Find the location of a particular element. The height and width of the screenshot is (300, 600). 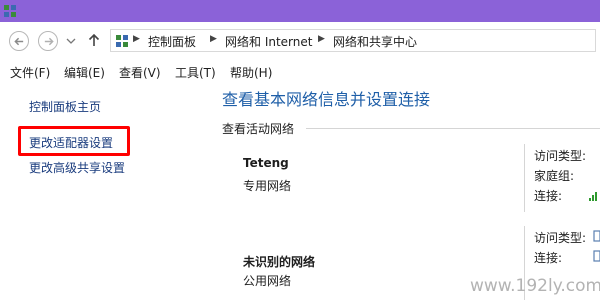

page-title: 查看基本网络信息并设置连接 is located at coordinates (326, 99).